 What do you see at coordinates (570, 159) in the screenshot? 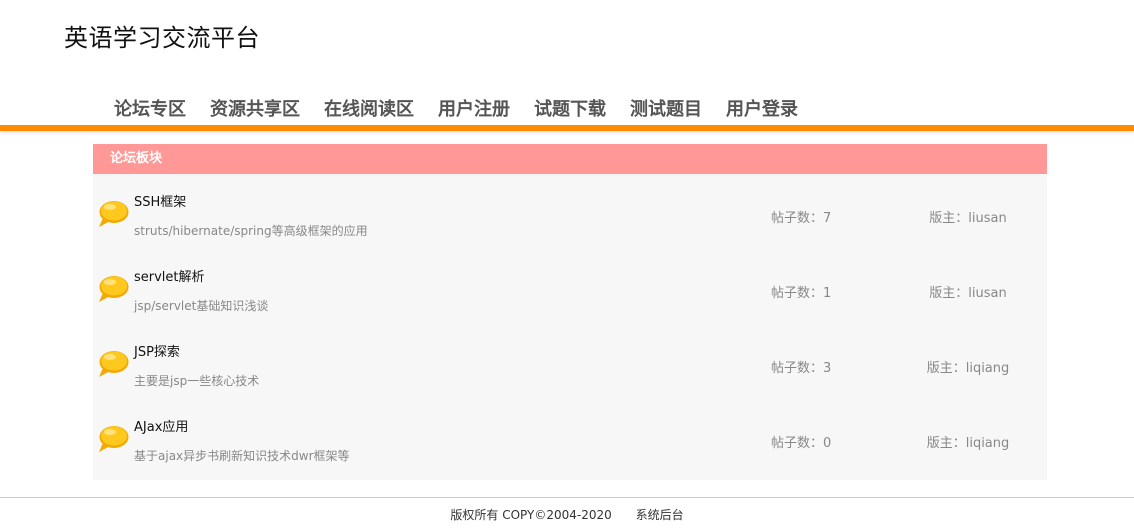
I see `board-header: 论坛板块` at bounding box center [570, 159].